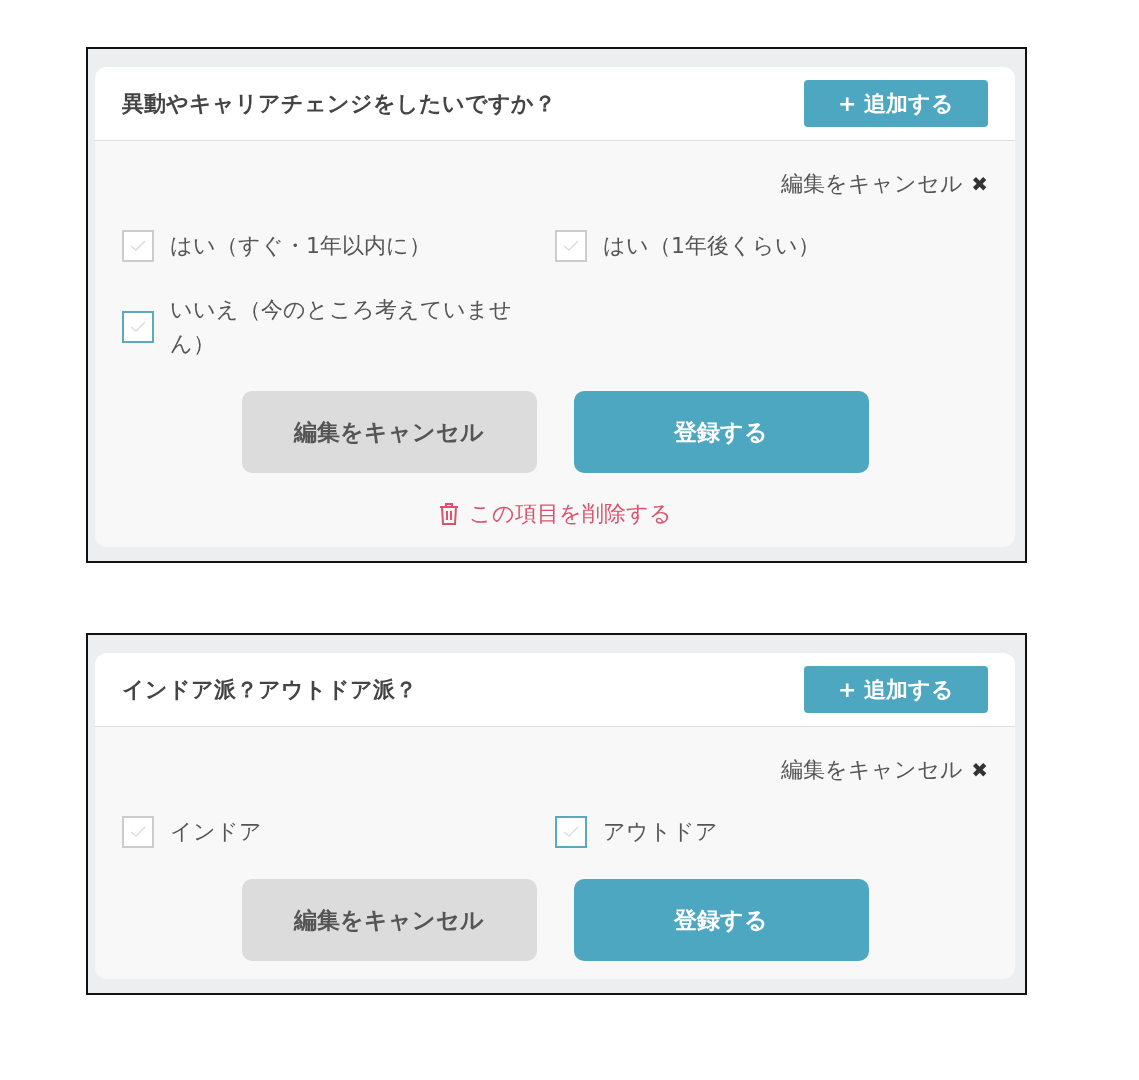  What do you see at coordinates (555, 514) in the screenshot?
I see `delete-link: この項目を削除する` at bounding box center [555, 514].